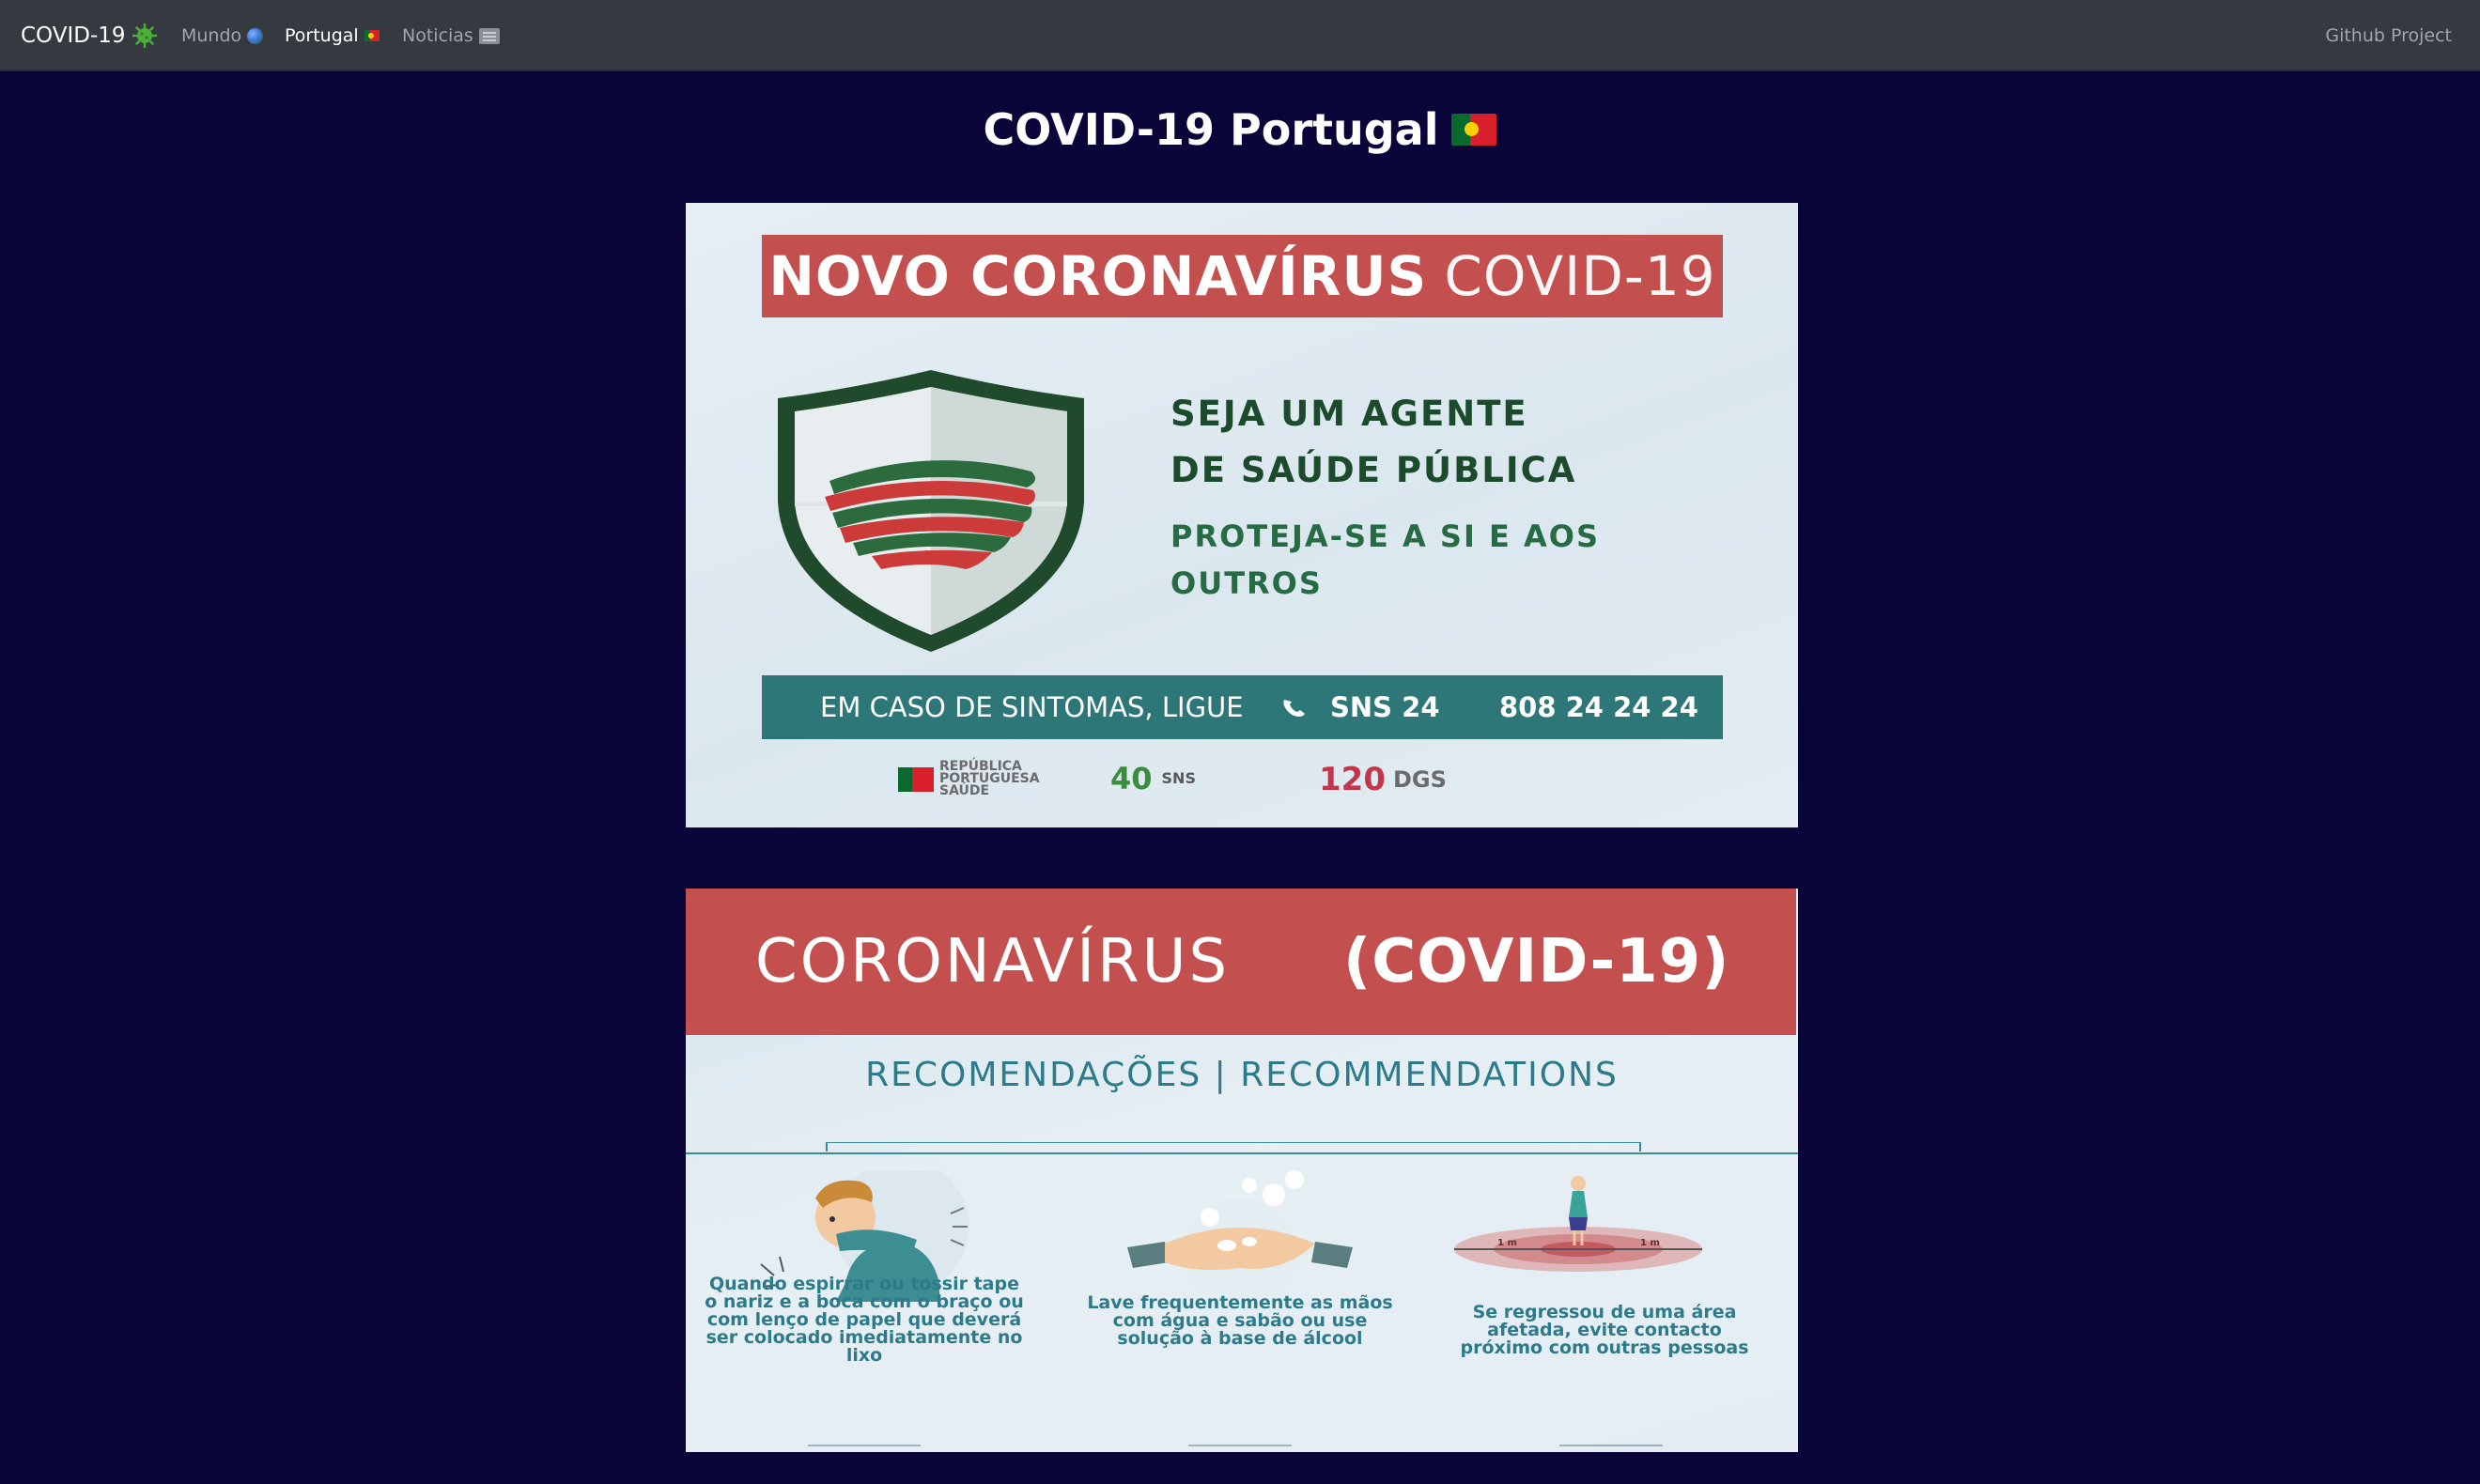 The height and width of the screenshot is (1484, 2480). Describe the element at coordinates (969, 779) in the screenshot. I see `republica-portuguesa-logo: REPÚBLICA PORTUGUESA SAÚDE` at that location.